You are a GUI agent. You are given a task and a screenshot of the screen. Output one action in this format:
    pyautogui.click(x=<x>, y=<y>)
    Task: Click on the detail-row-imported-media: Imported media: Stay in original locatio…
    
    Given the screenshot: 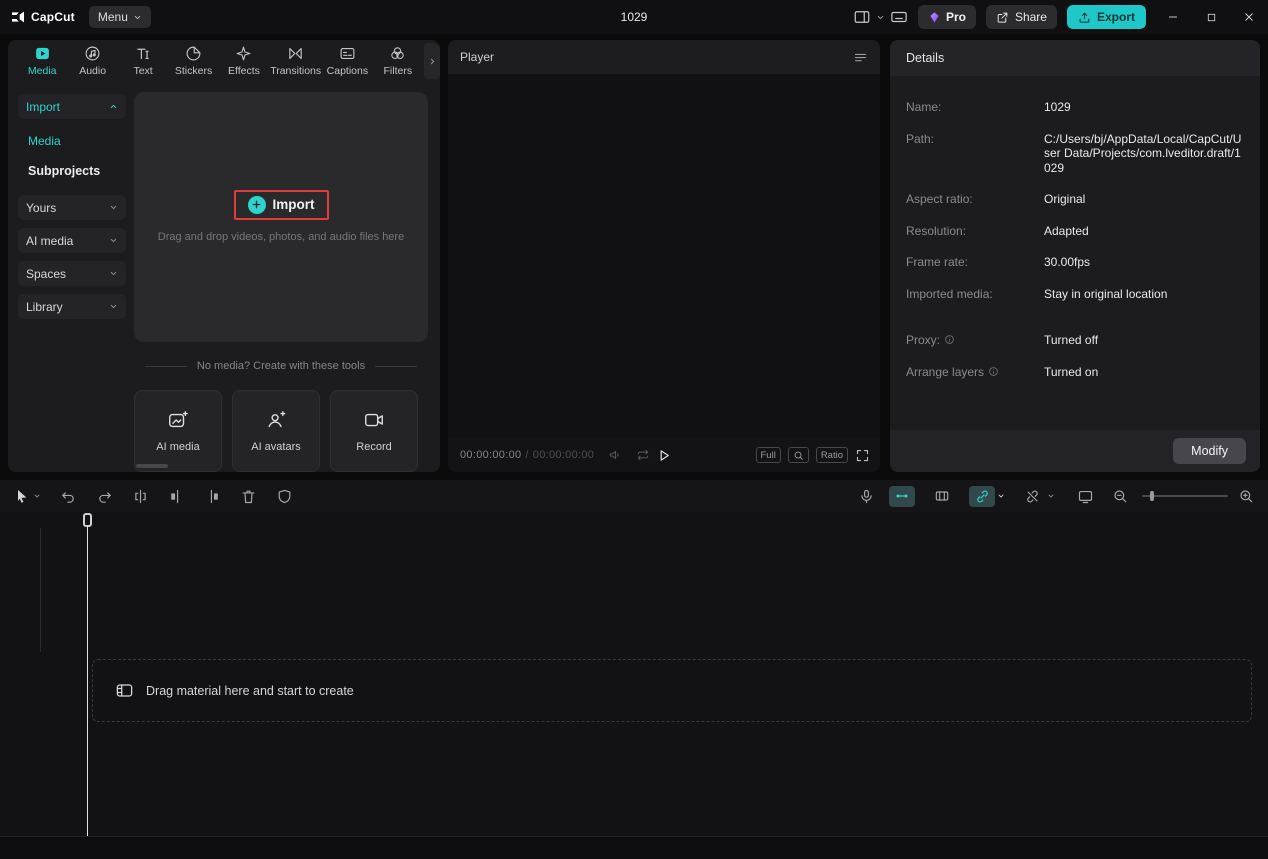 What is the action you would take?
    pyautogui.click(x=1037, y=293)
    